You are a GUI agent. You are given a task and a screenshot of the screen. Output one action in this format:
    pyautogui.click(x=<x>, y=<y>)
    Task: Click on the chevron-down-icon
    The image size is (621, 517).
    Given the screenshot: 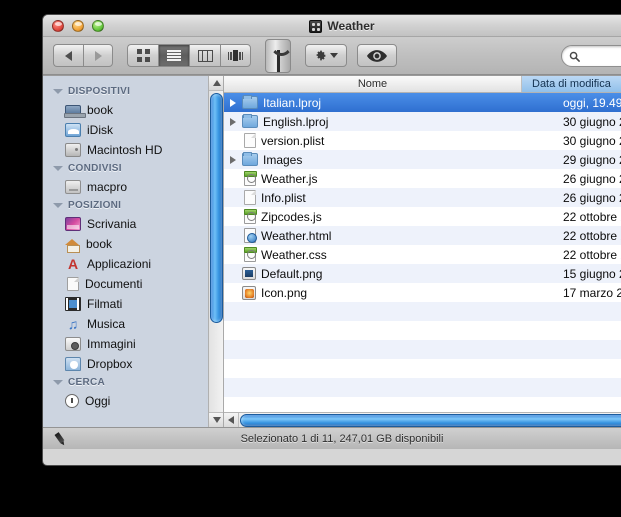 What is the action you would take?
    pyautogui.click(x=334, y=55)
    